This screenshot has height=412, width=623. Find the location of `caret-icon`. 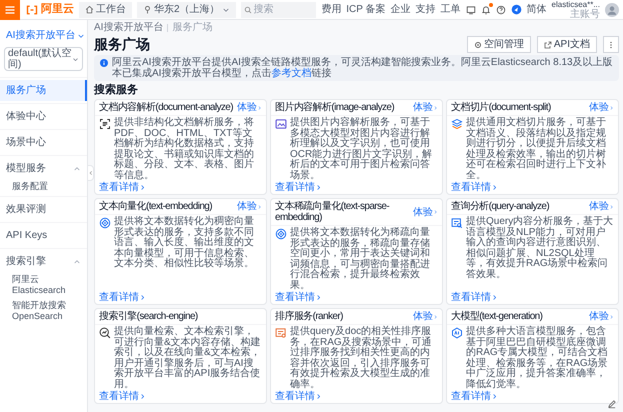

caret-icon is located at coordinates (75, 59).